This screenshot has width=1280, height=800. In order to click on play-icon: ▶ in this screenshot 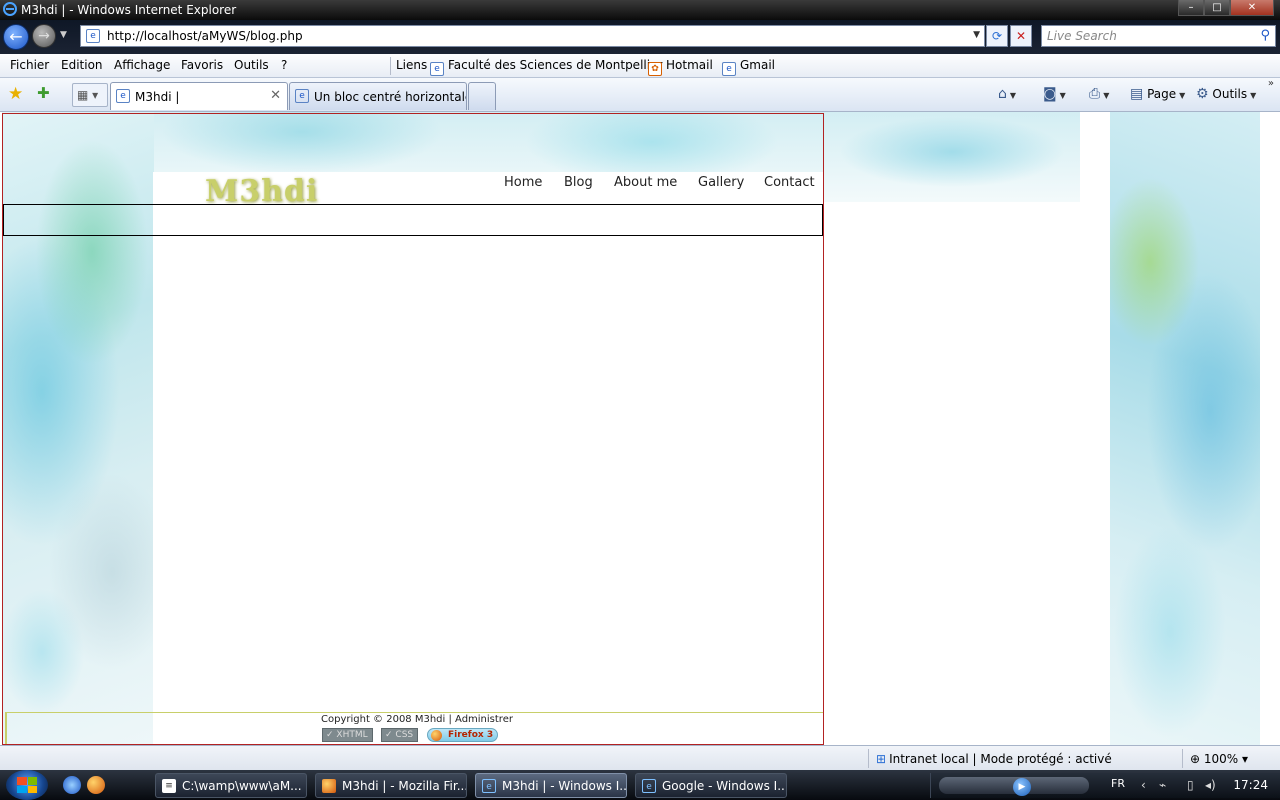, I will do `click(1022, 787)`.